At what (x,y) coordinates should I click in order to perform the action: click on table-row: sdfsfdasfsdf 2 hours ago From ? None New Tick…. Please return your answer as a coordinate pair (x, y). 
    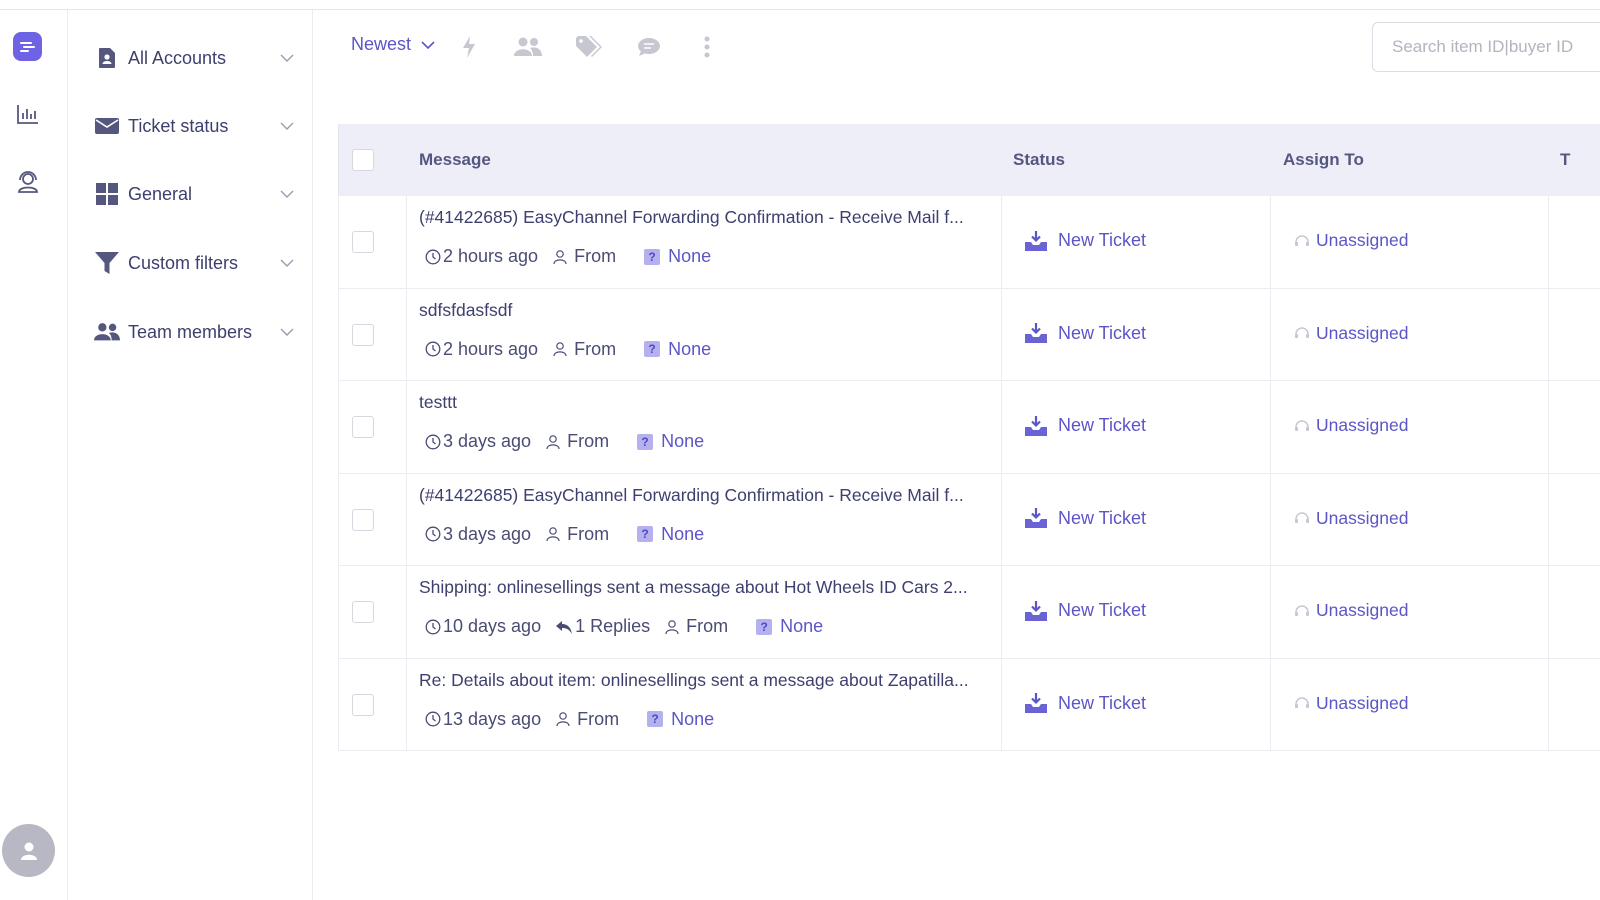
    Looking at the image, I should click on (969, 334).